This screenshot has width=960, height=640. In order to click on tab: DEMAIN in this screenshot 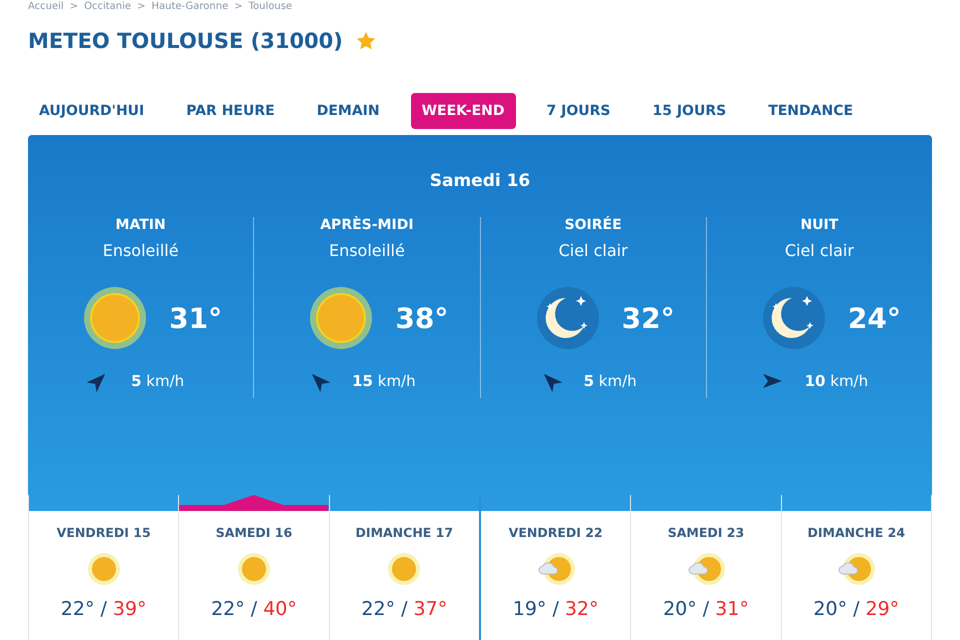, I will do `click(348, 110)`.